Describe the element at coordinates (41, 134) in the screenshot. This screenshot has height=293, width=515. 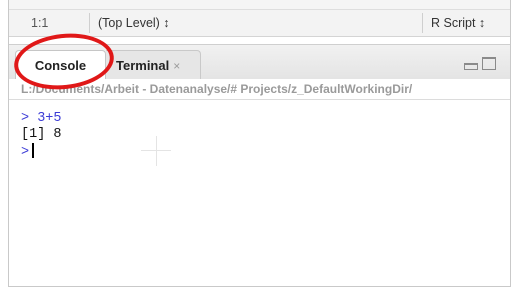
I see `console-result-line: [1] 8` at that location.